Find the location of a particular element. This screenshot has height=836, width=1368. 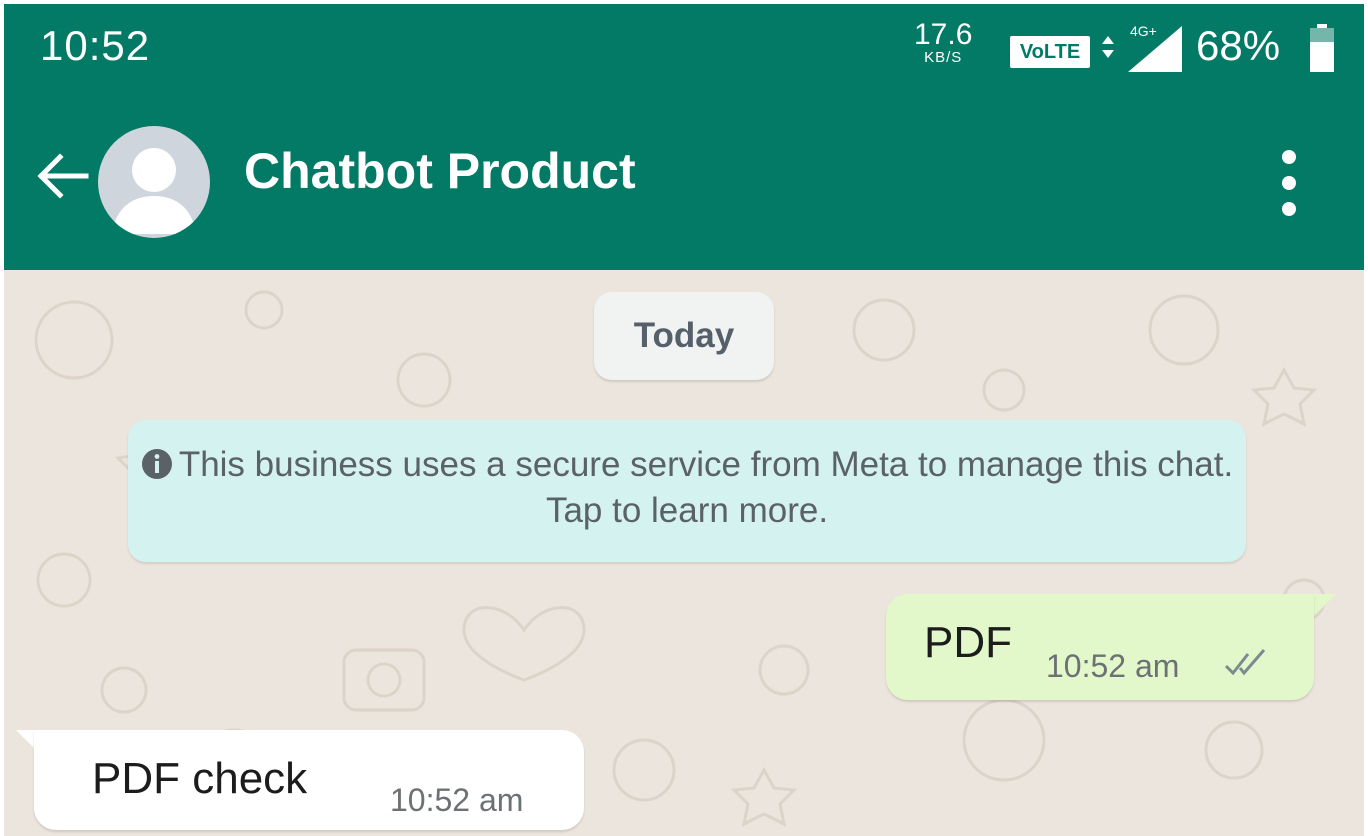

network-speed-value: 17.6 is located at coordinates (943, 34).